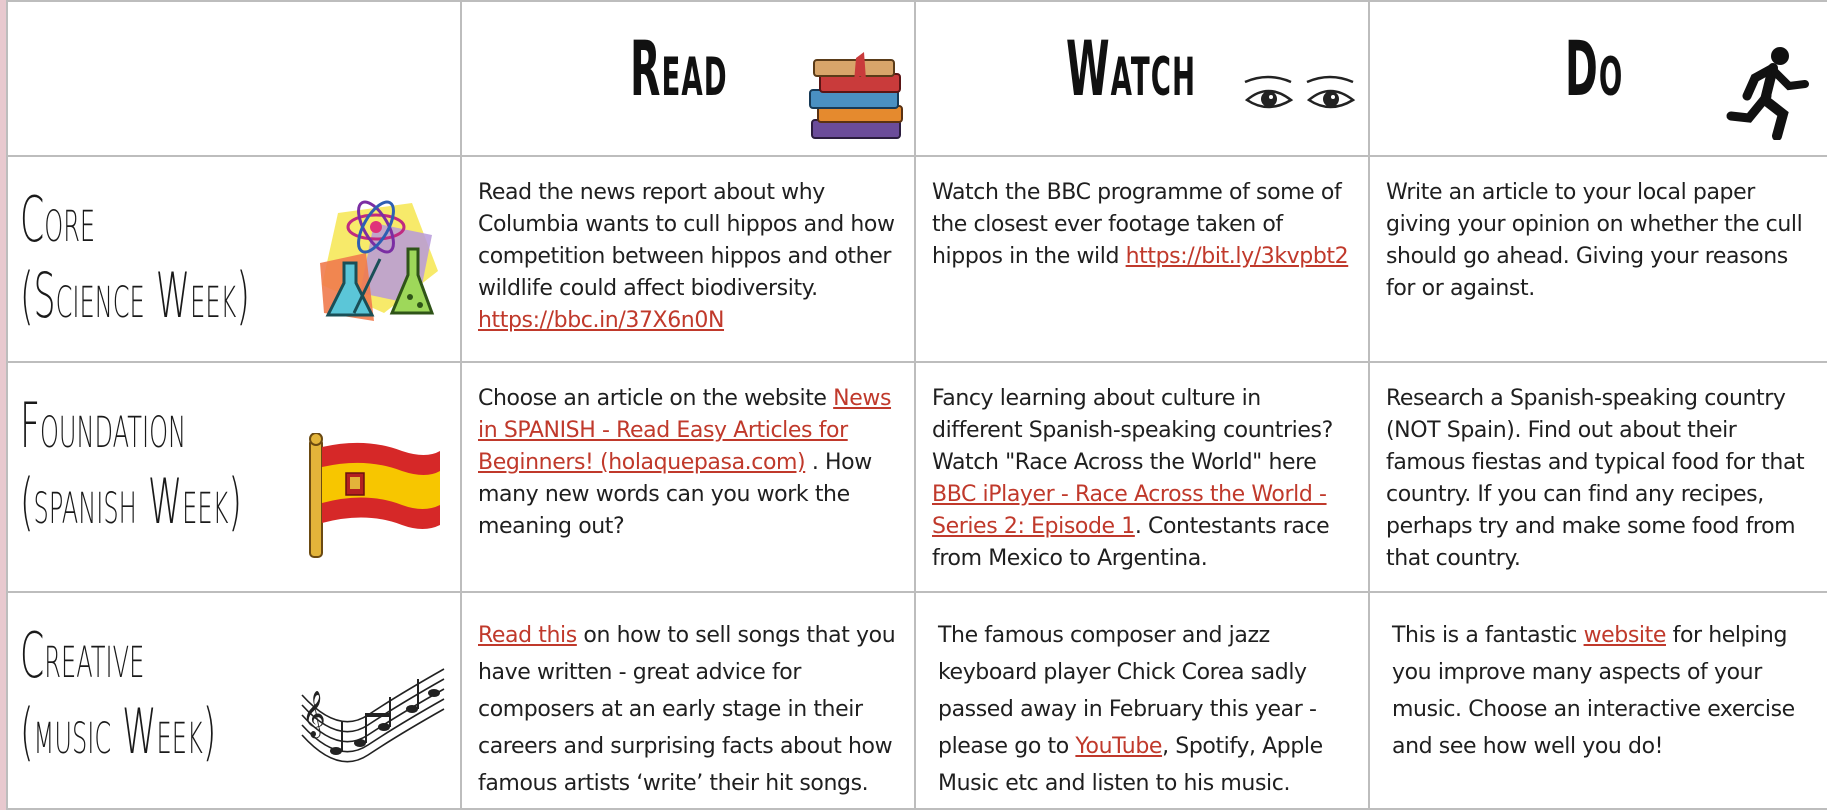  What do you see at coordinates (1131, 68) in the screenshot?
I see `header-watch-title: Watch` at bounding box center [1131, 68].